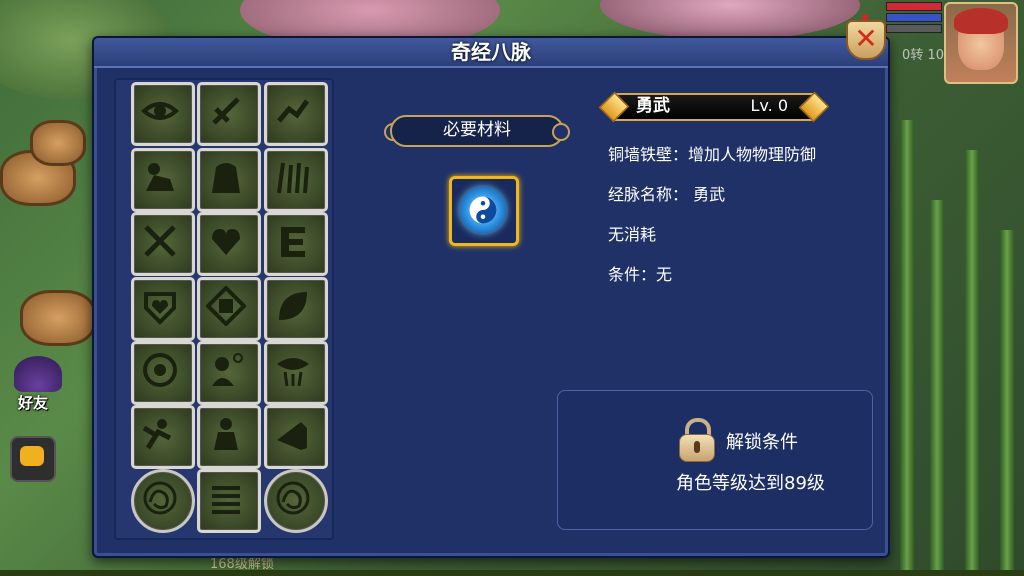 This screenshot has width=1024, height=576. I want to click on running-figure-icon, so click(293, 111).